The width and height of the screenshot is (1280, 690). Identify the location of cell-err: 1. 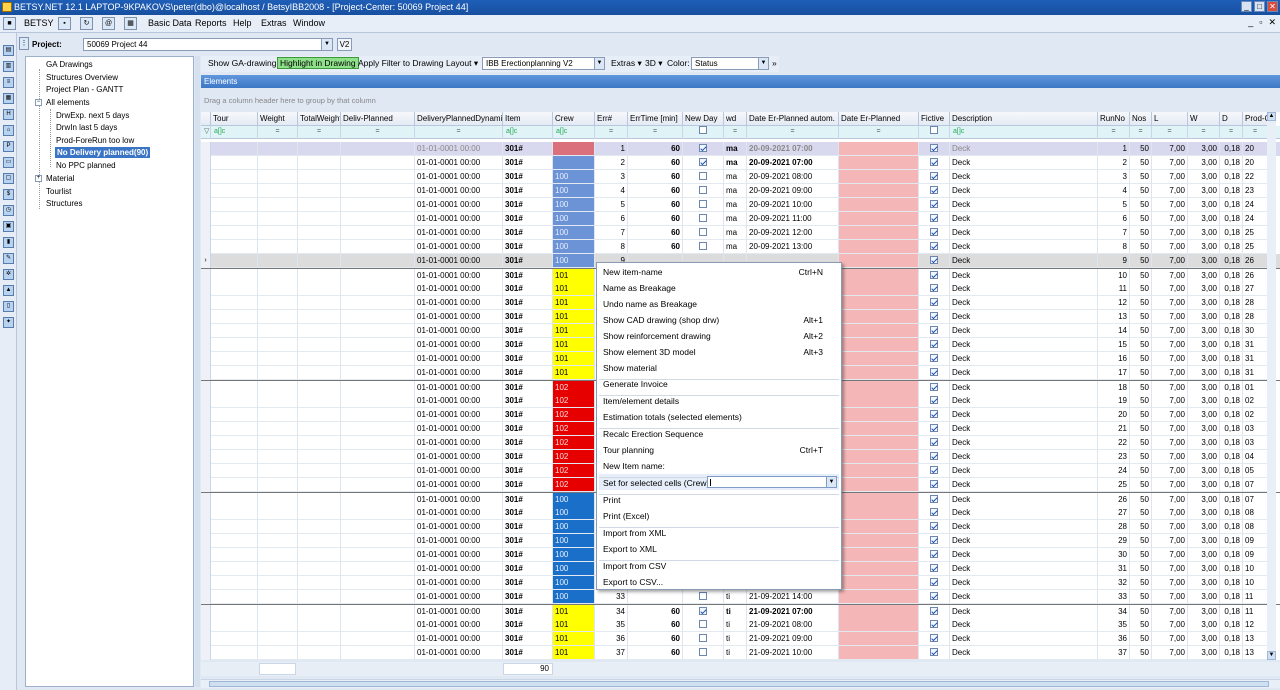
(611, 149).